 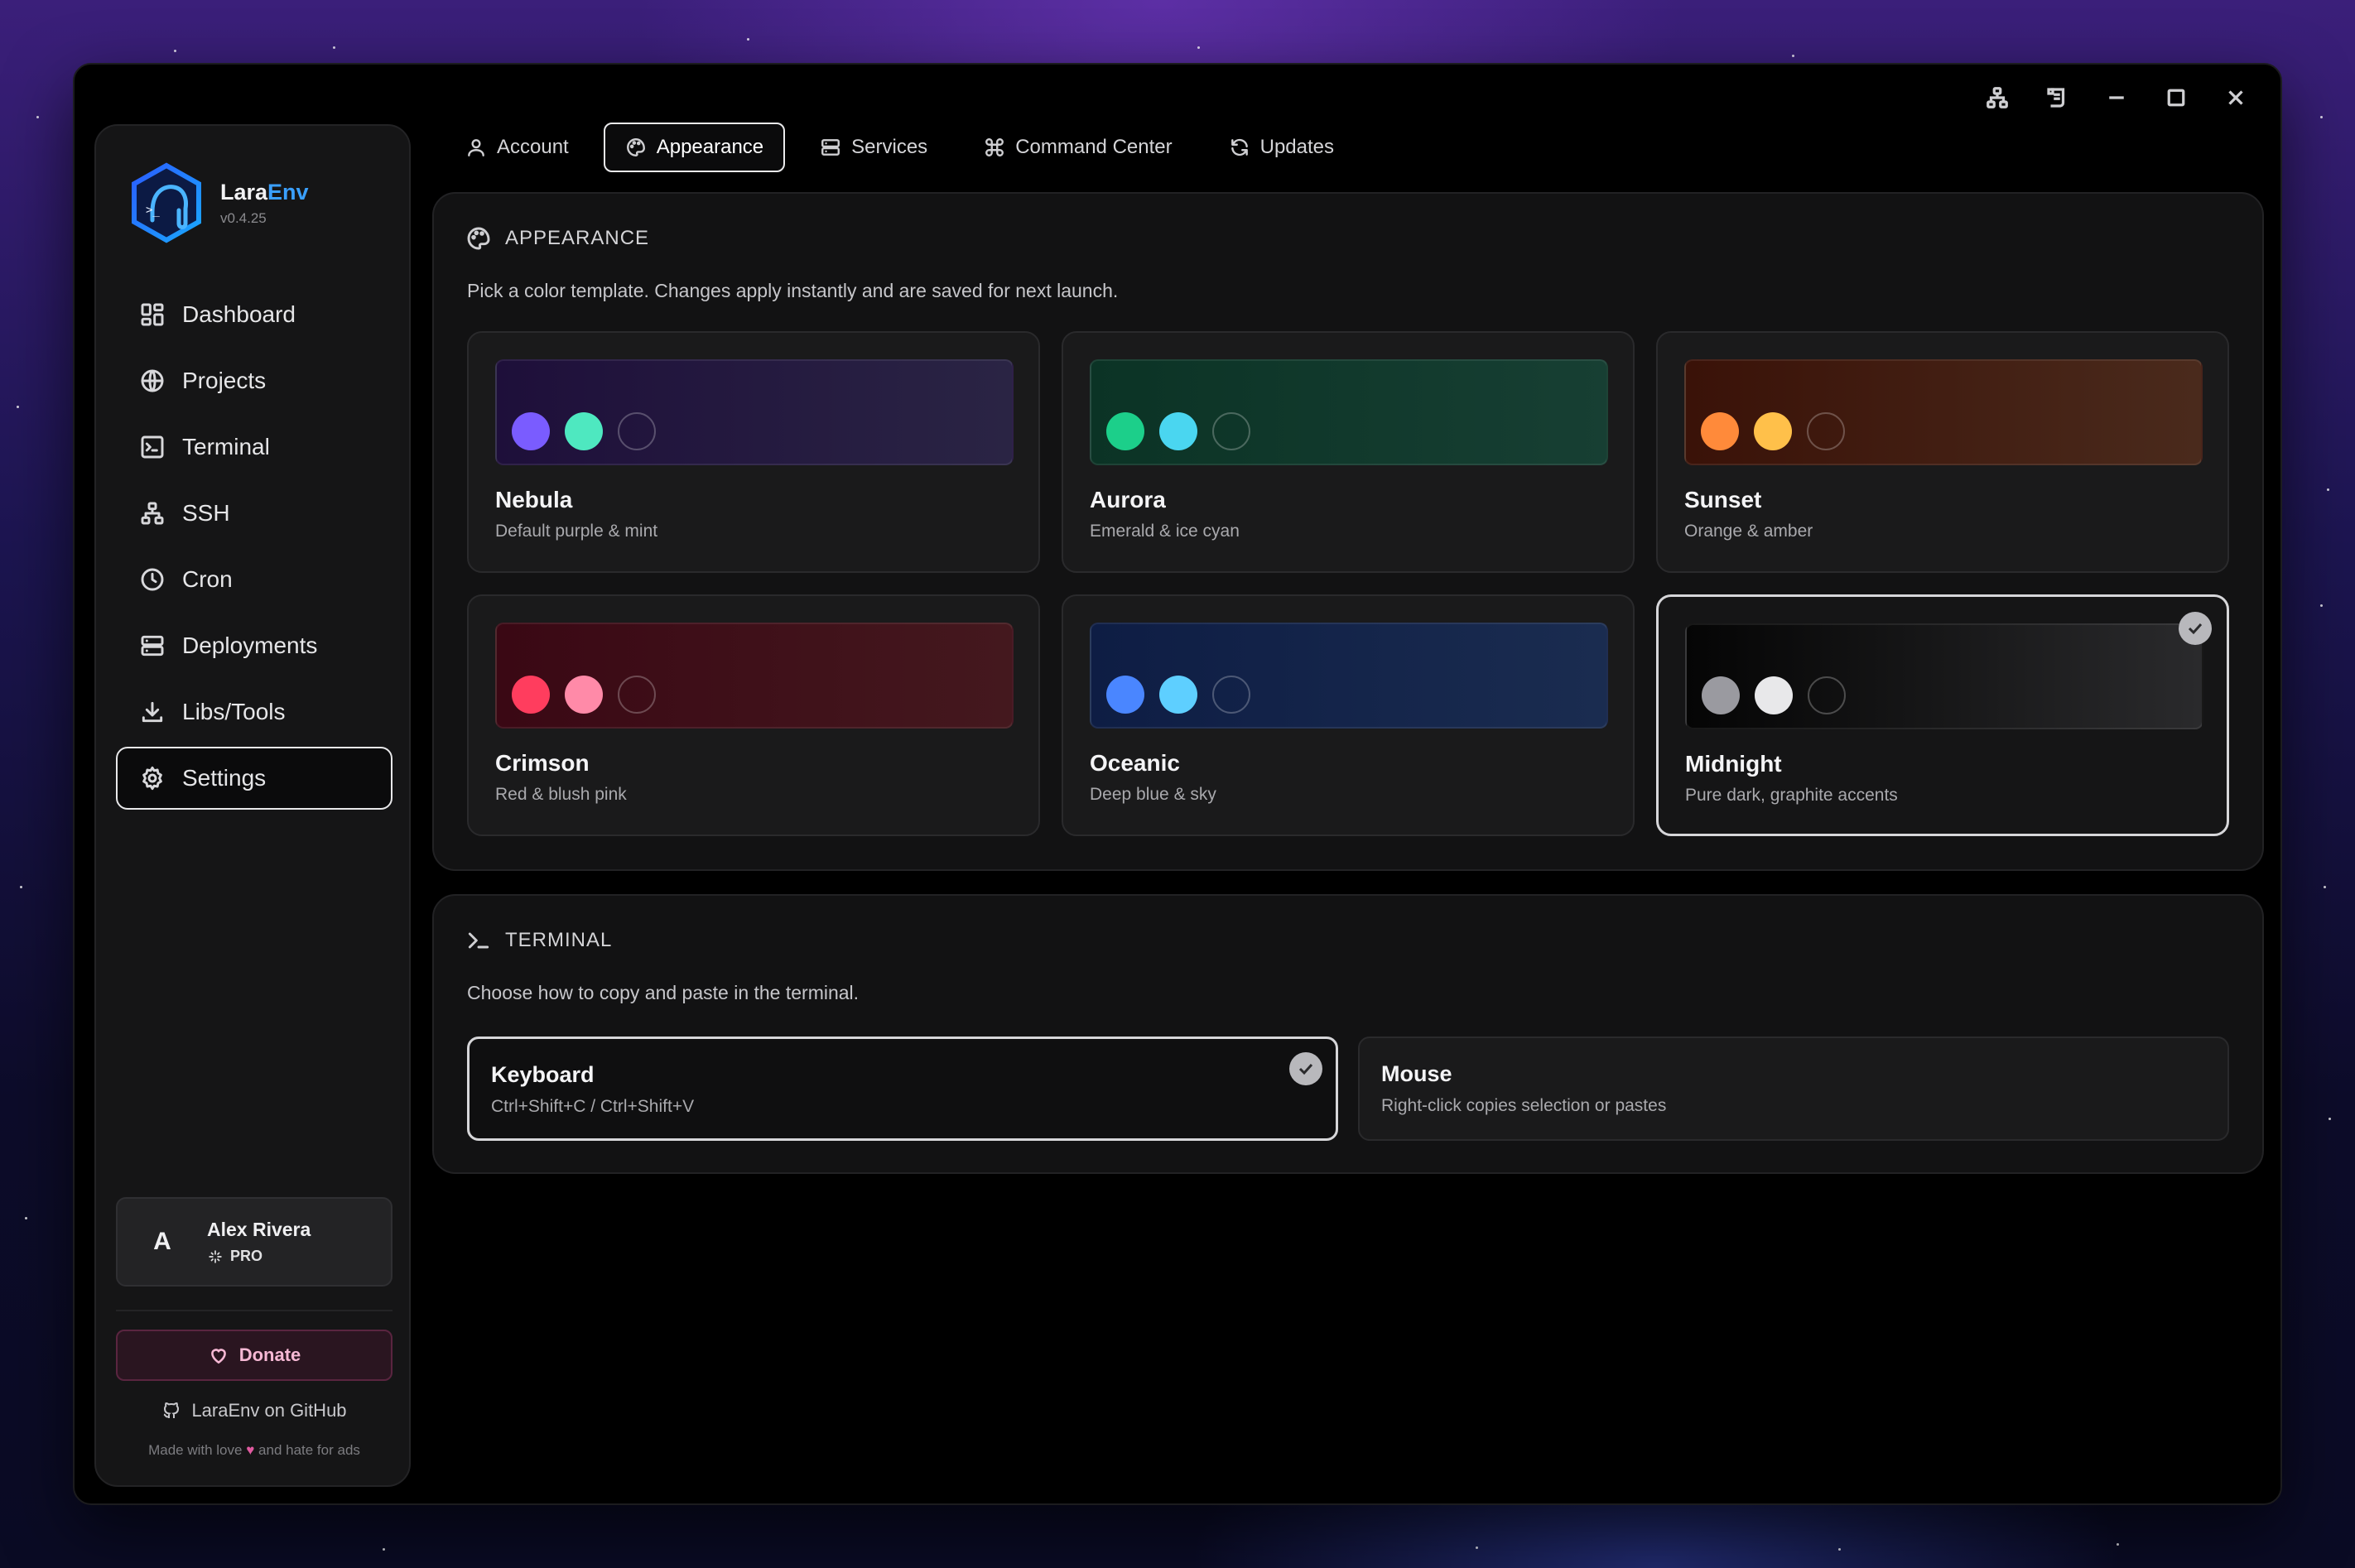 What do you see at coordinates (254, 579) in the screenshot?
I see `sidebar-item-cron: Cron` at bounding box center [254, 579].